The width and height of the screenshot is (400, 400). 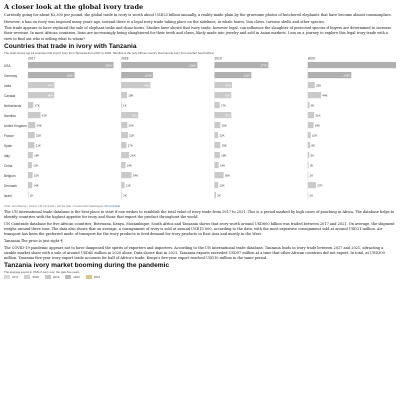 I want to click on data-label: 27K, so click(x=319, y=186).